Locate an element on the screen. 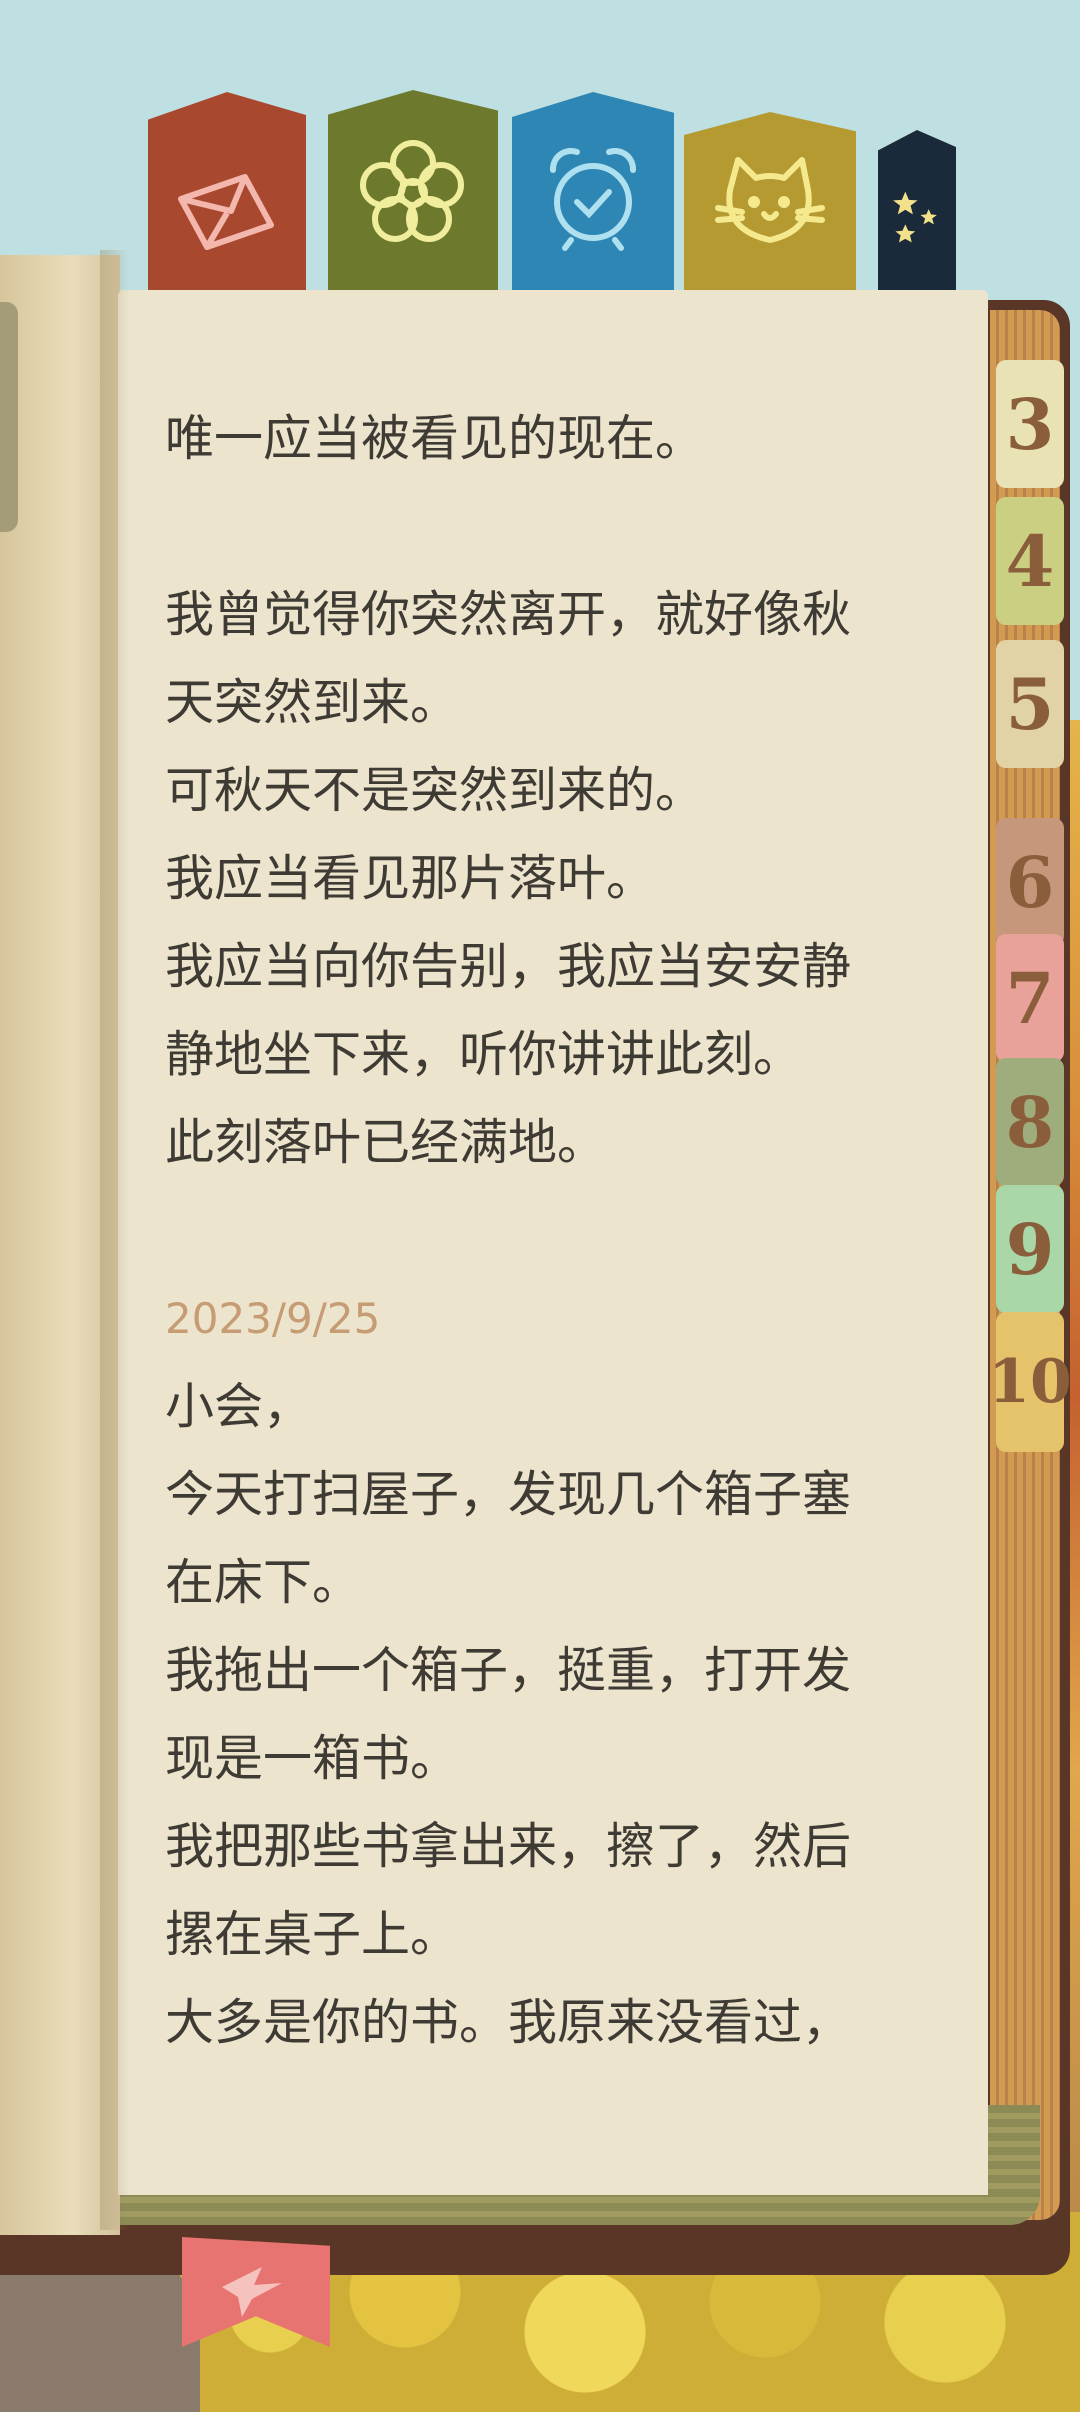  flower-icon is located at coordinates (412, 190).